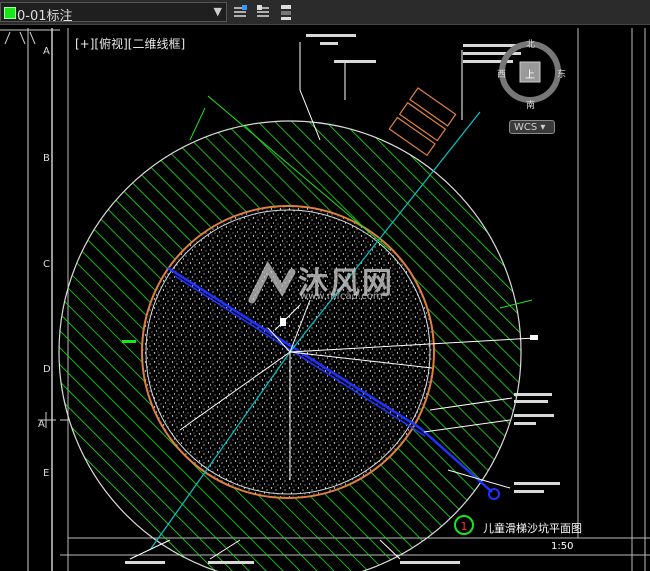 The height and width of the screenshot is (571, 650). I want to click on viewcube-west: 西, so click(501, 73).